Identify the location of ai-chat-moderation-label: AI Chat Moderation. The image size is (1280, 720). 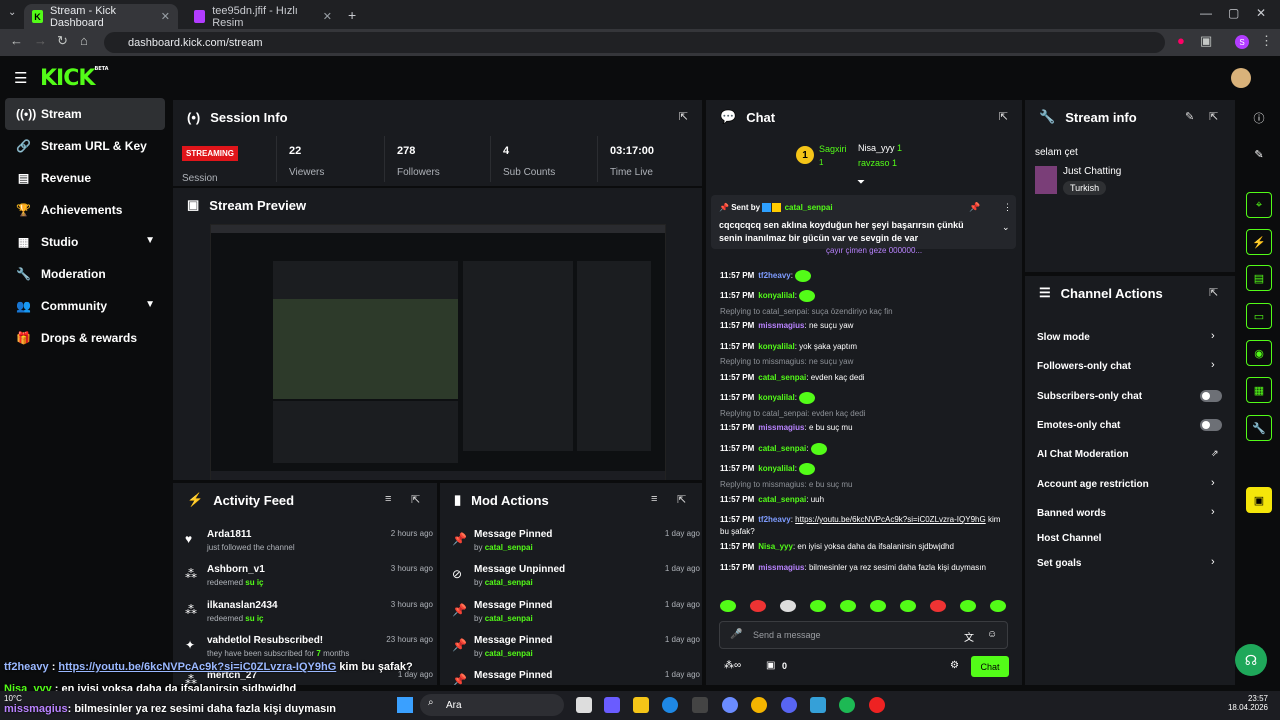
(1083, 454).